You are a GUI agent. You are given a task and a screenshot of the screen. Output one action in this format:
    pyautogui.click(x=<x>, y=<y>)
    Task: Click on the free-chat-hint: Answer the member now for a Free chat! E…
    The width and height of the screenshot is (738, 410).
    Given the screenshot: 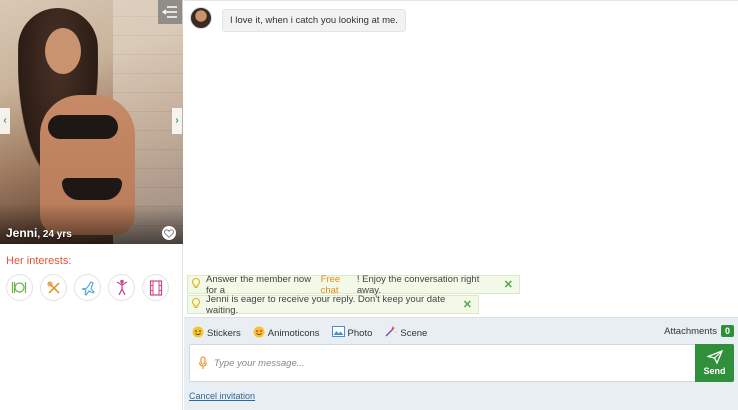 What is the action you would take?
    pyautogui.click(x=353, y=284)
    